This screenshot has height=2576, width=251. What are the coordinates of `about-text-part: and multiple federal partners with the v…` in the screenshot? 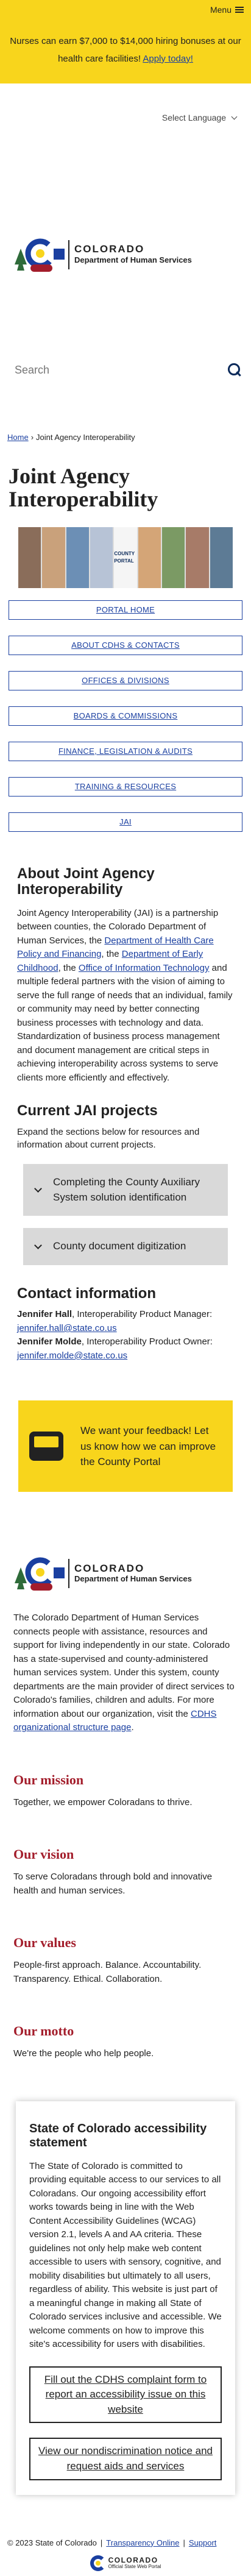 It's located at (125, 1023).